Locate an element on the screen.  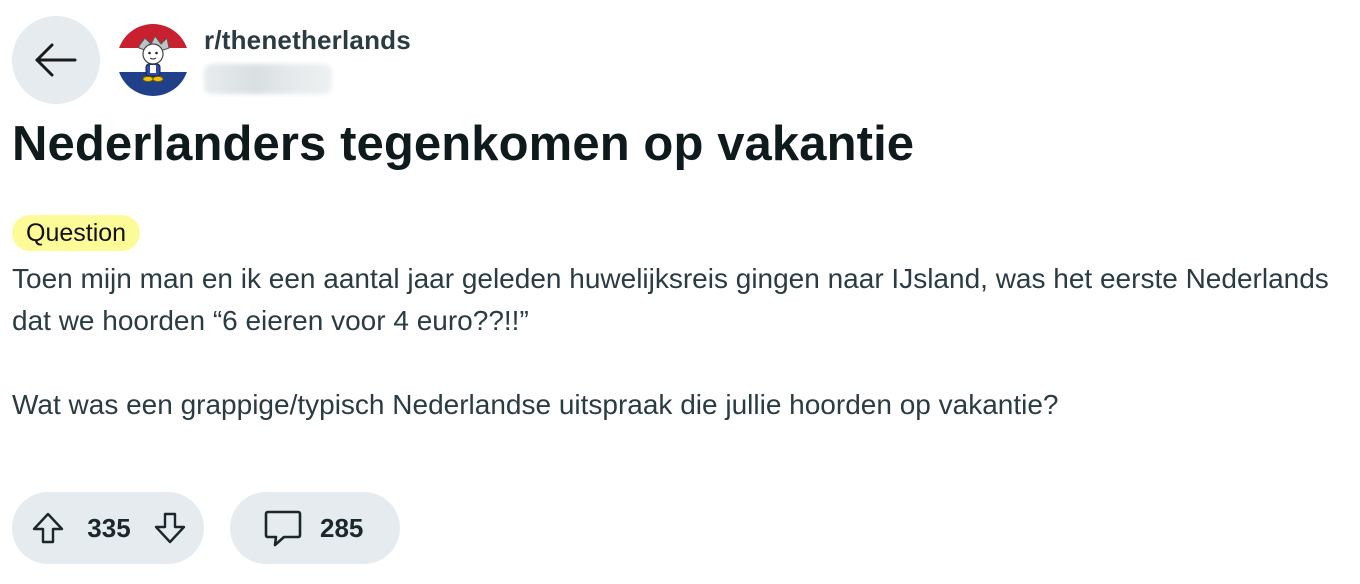
upvote-button is located at coordinates (48, 528).